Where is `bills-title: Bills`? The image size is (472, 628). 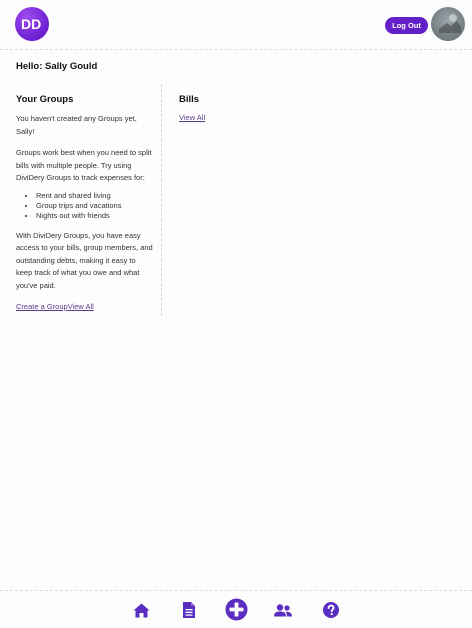
bills-title: Bills is located at coordinates (189, 99).